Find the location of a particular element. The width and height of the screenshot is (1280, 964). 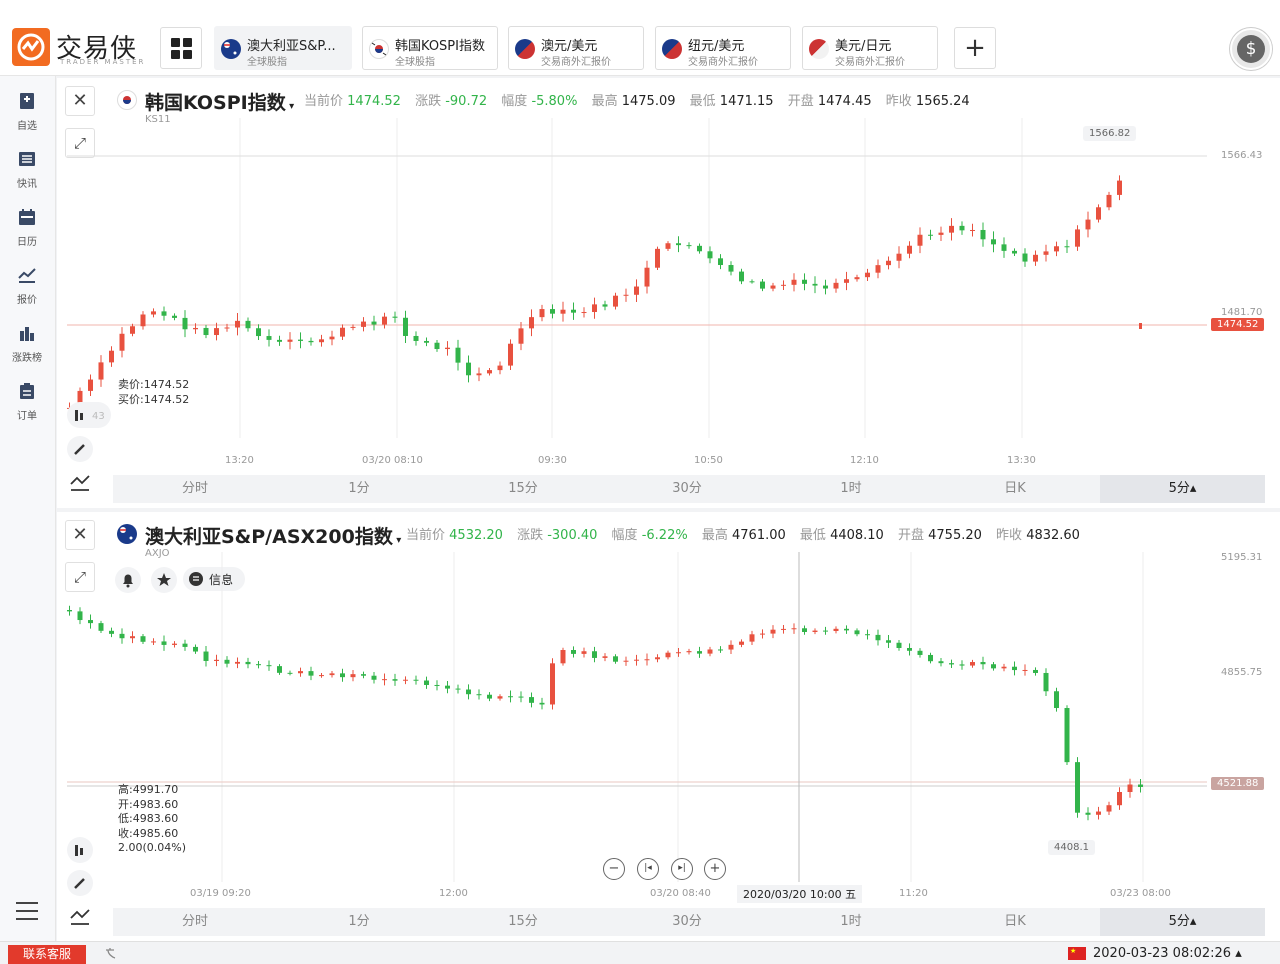

status-bar: 联系客服 ★ 2020-03-23 08:02:26 ▴ is located at coordinates (640, 952).